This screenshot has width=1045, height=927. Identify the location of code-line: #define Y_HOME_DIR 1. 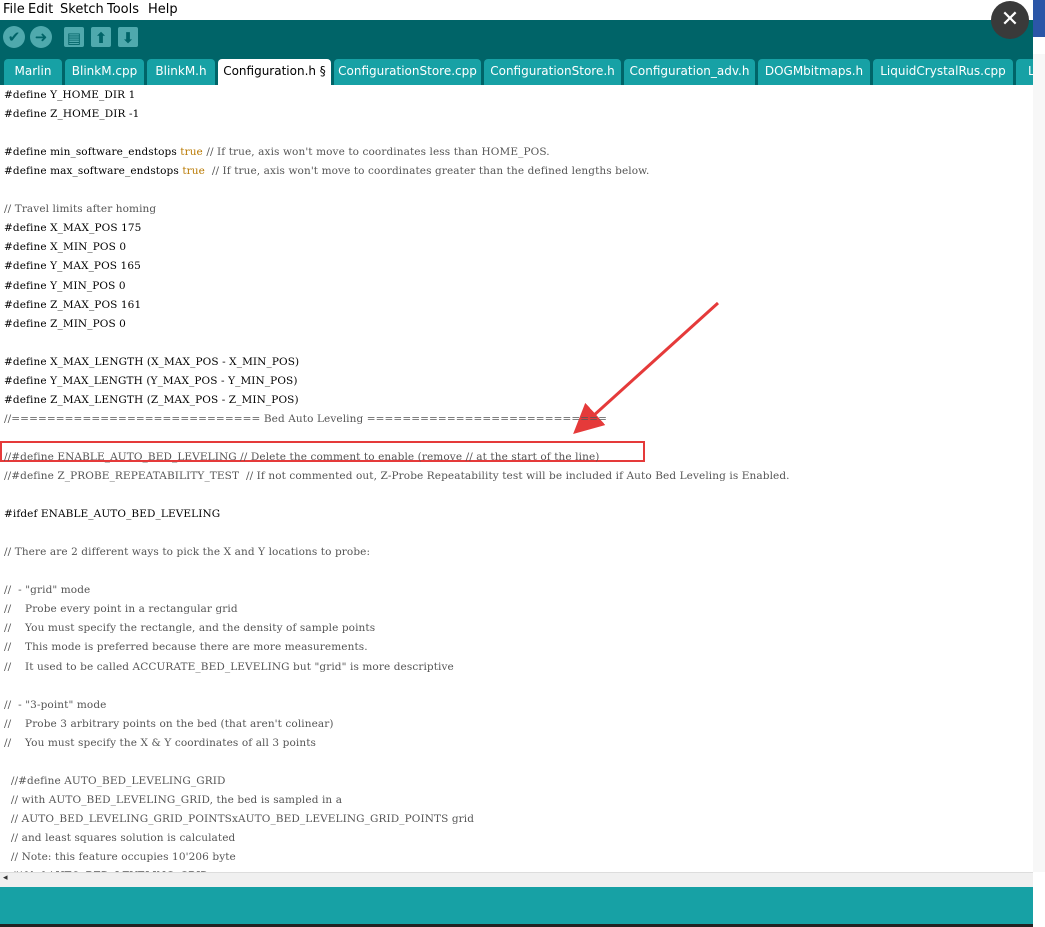
(70, 95).